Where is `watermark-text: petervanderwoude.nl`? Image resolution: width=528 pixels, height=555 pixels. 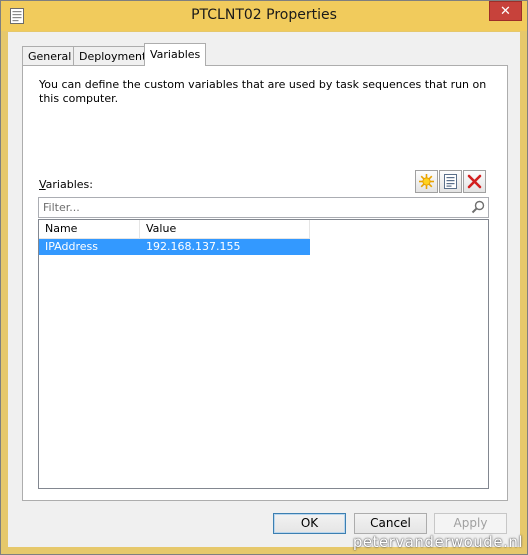
watermark-text: petervanderwoude.nl is located at coordinates (437, 542).